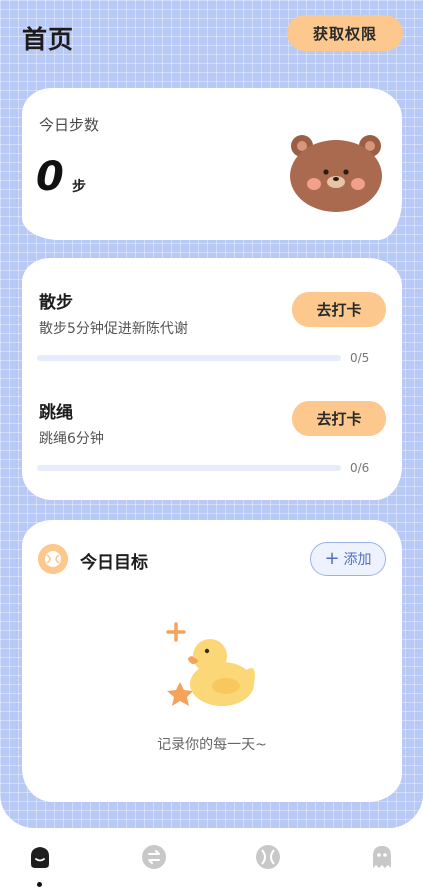 The image size is (423, 891). I want to click on add-goal-button: + 添加, so click(348, 559).